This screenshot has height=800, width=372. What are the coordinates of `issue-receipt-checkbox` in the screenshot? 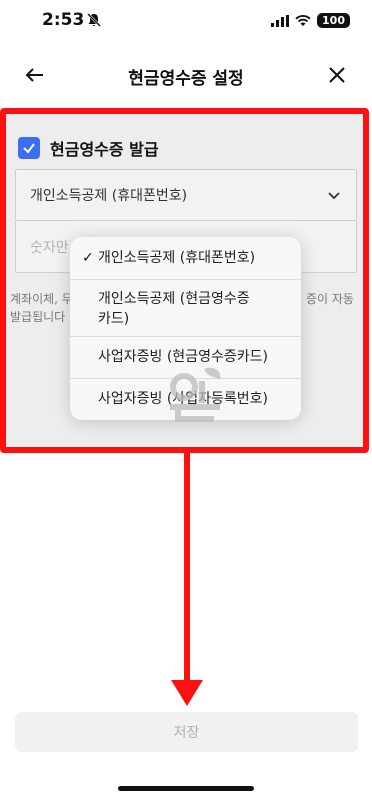 It's located at (29, 148).